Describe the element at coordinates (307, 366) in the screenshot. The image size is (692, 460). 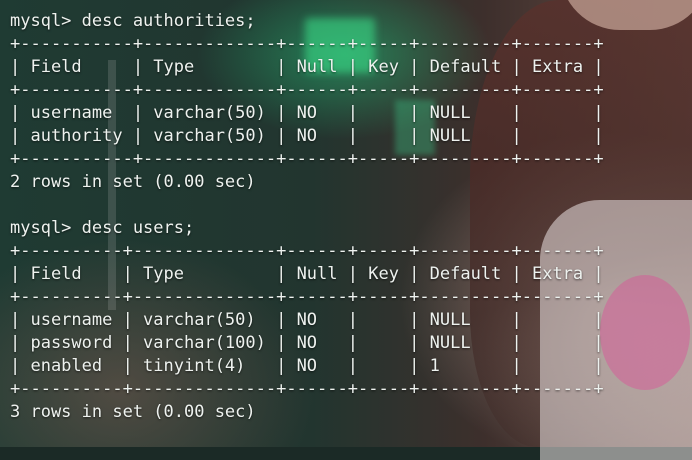
I see `table-row: | enabled | tinyint(4) | NO | | 1 | |` at that location.